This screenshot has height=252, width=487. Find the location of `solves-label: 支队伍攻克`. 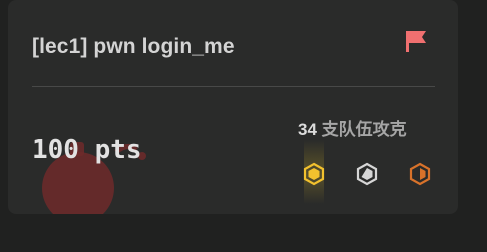

solves-label: 支队伍攻克 is located at coordinates (364, 129).